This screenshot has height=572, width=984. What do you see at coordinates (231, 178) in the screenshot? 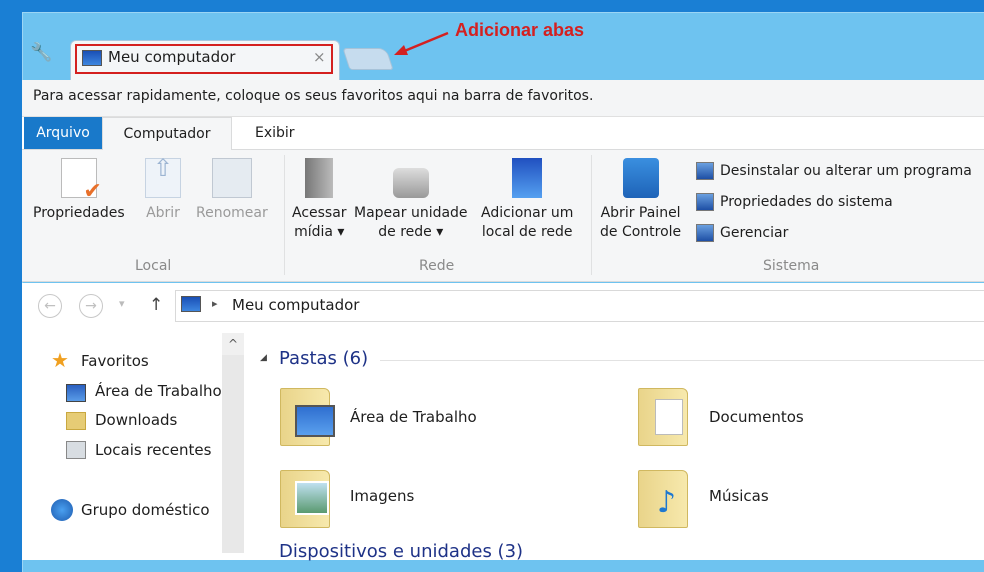
I see `rename-icon` at bounding box center [231, 178].